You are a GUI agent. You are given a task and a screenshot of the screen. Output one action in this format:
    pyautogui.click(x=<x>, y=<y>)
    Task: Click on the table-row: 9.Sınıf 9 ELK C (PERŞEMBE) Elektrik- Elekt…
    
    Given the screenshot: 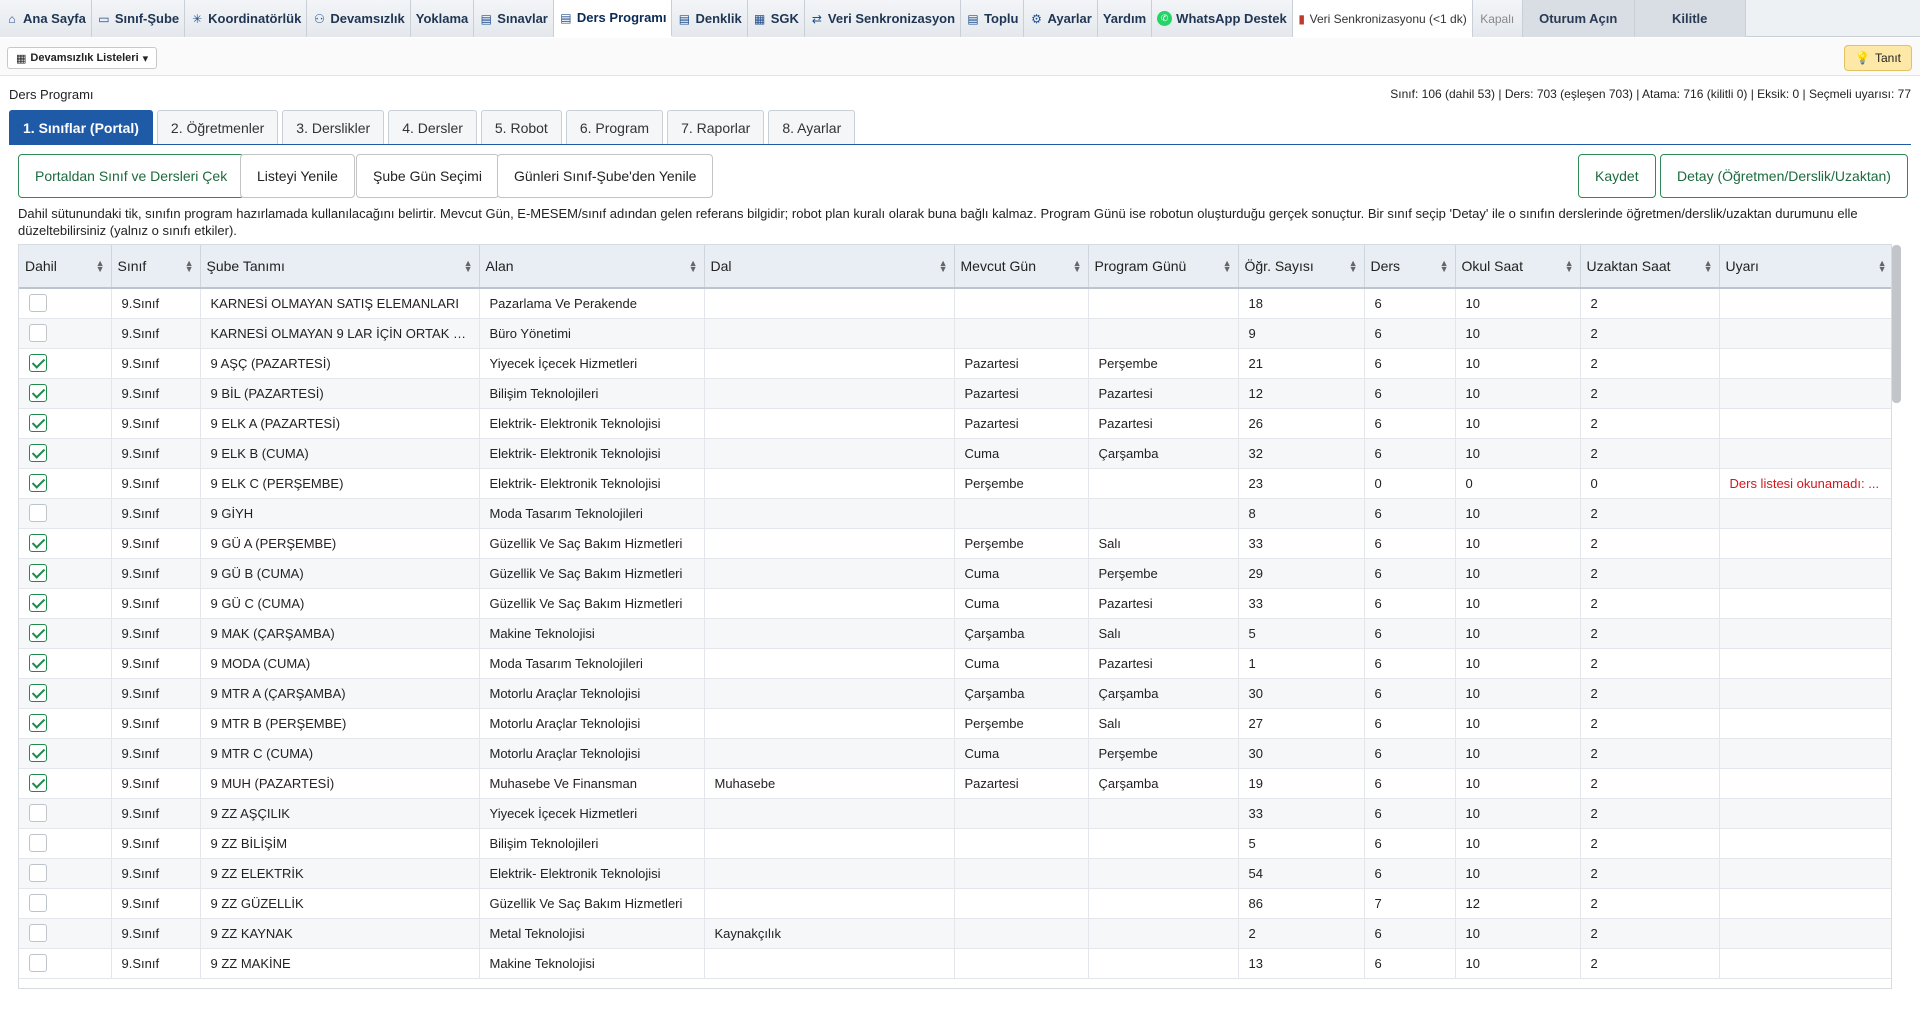 What is the action you would take?
    pyautogui.click(x=955, y=483)
    